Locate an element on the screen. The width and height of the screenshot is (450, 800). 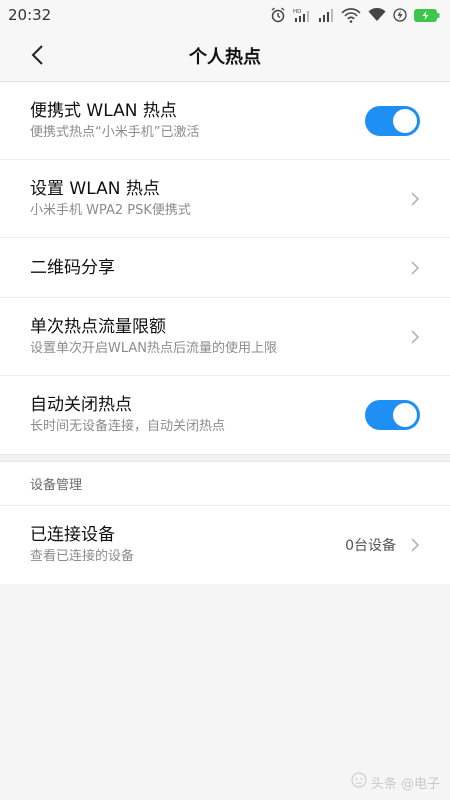
back-button is located at coordinates (37, 57).